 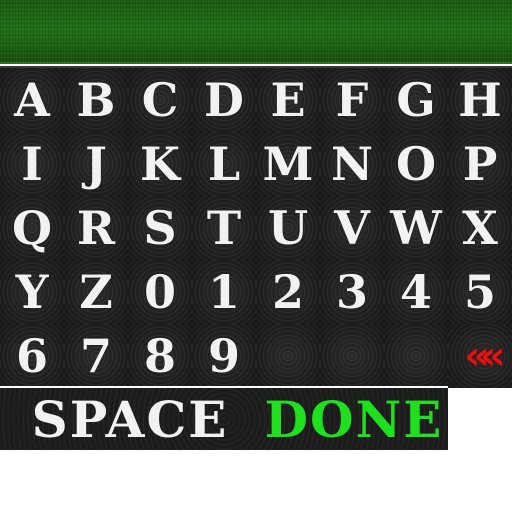 I want to click on key-a: A, so click(x=32, y=100).